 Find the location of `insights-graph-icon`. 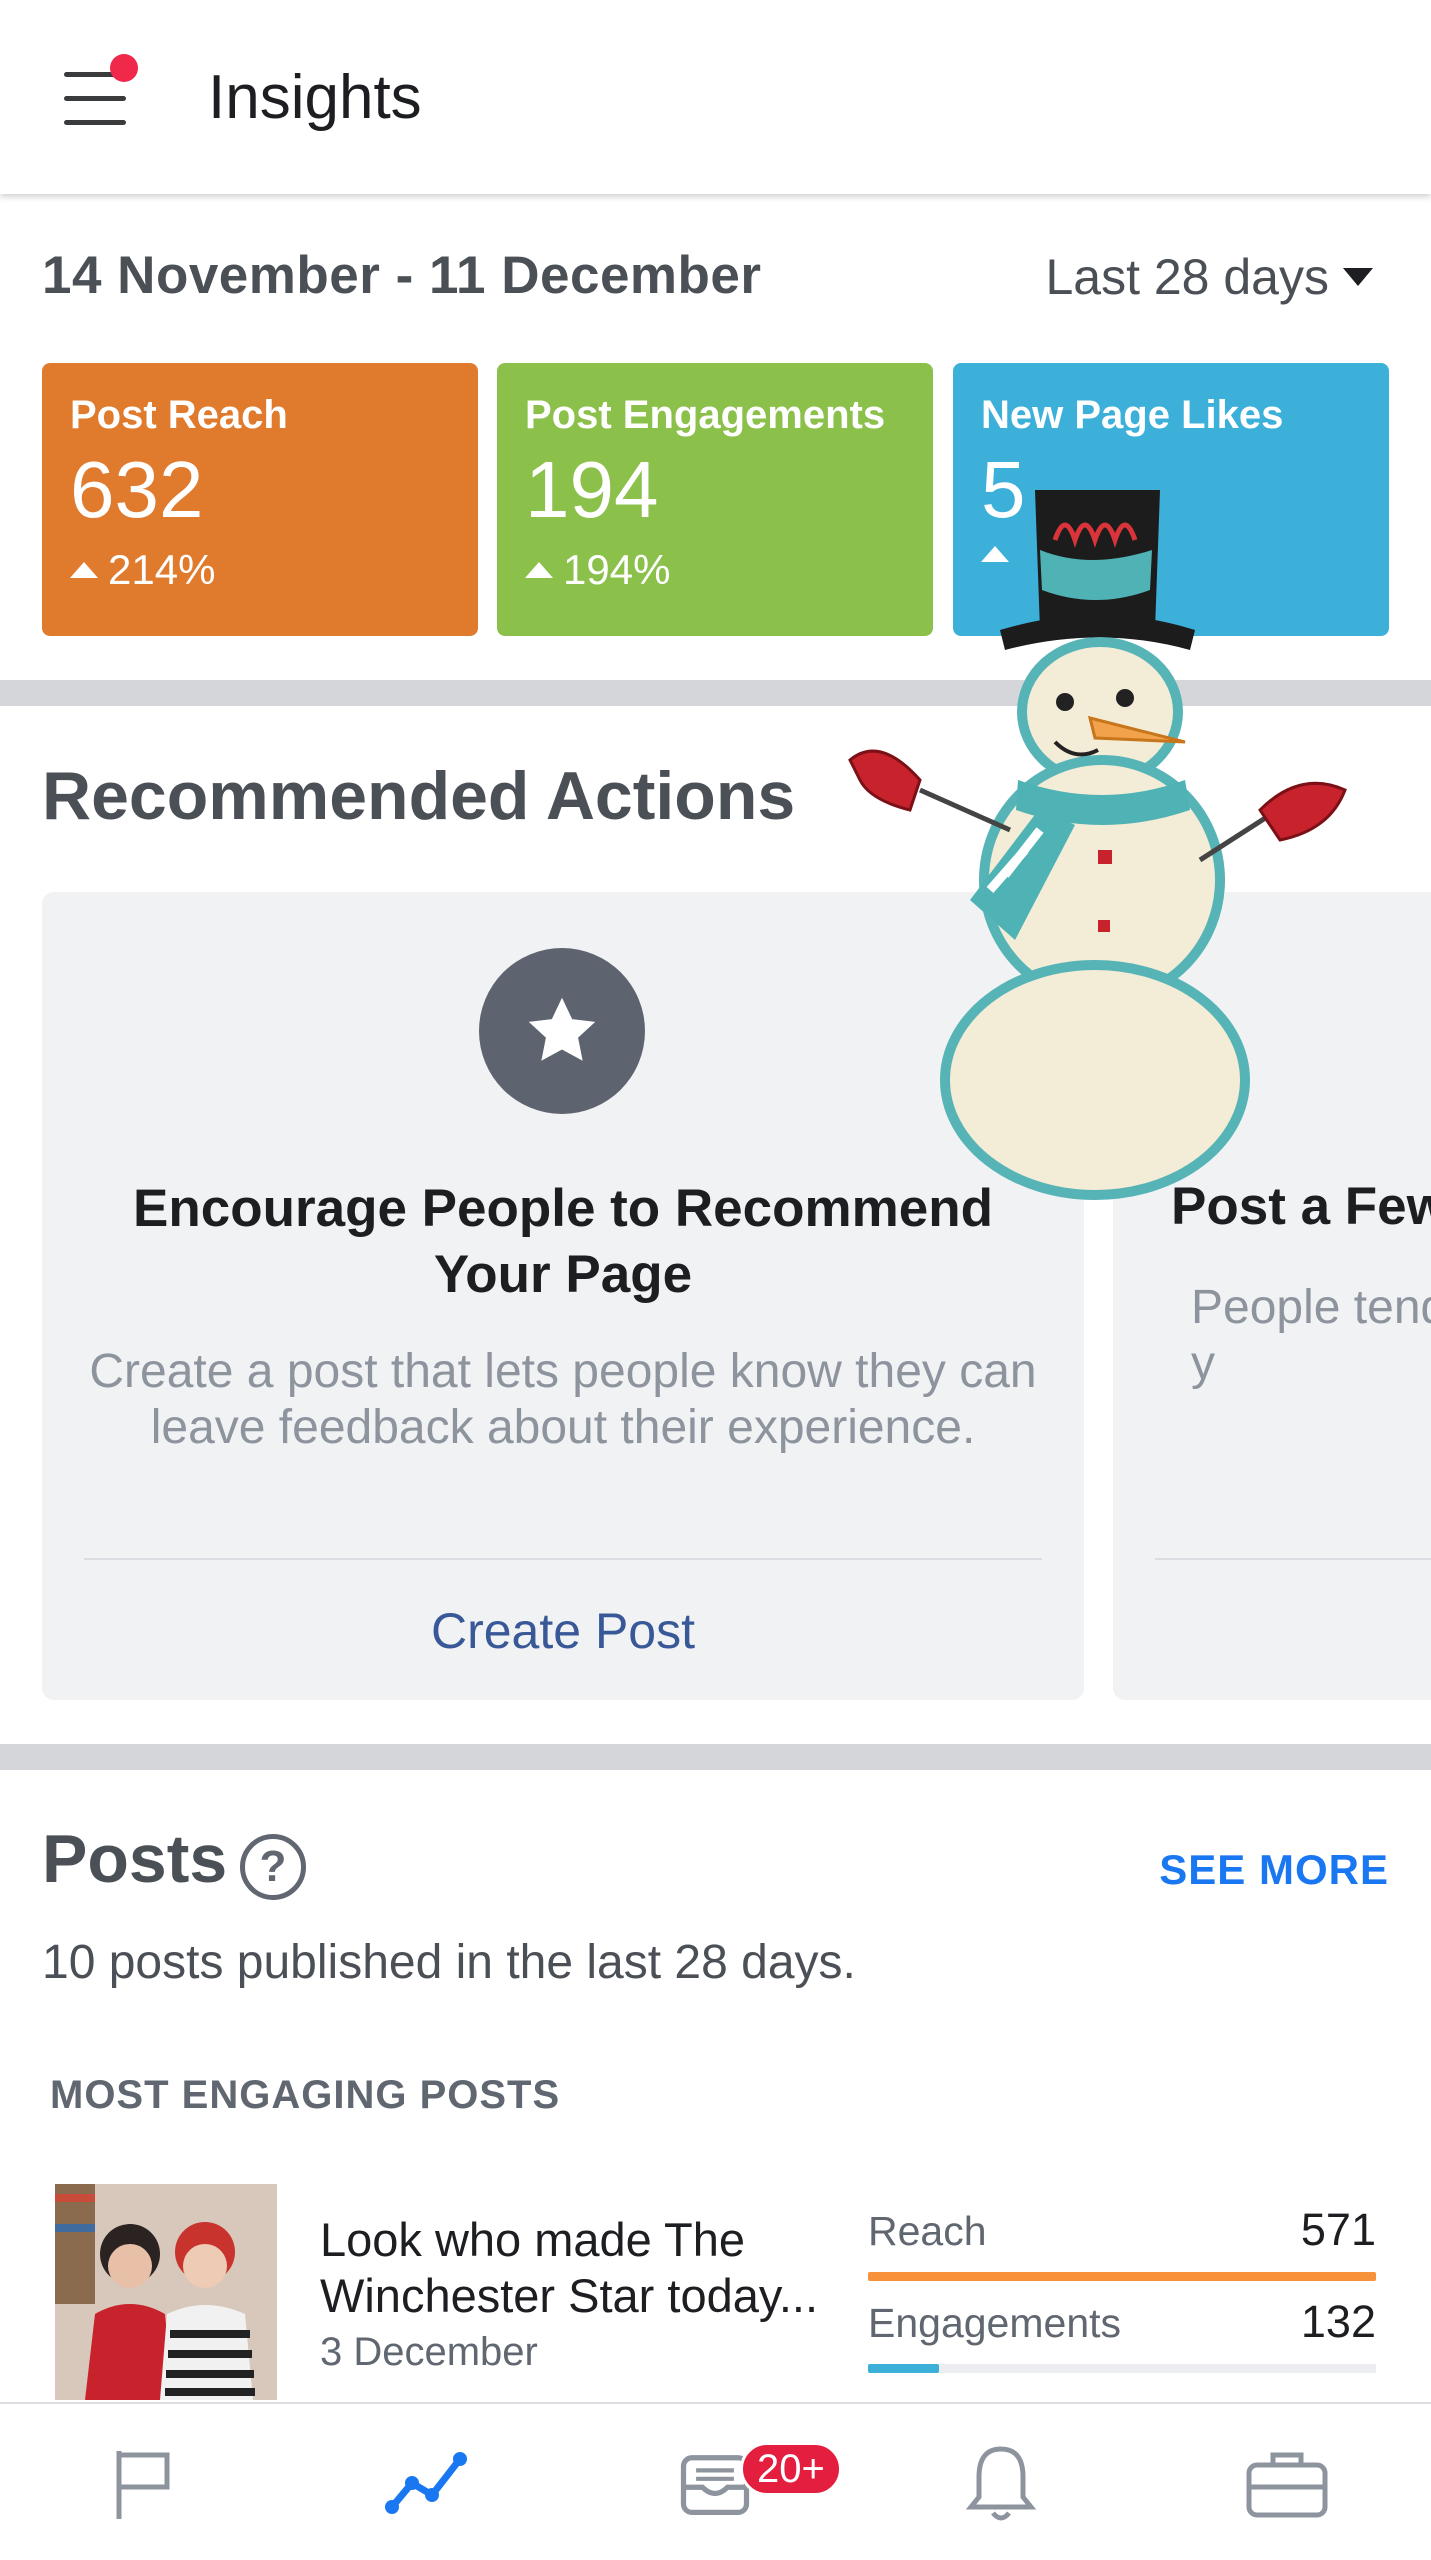

insights-graph-icon is located at coordinates (426, 2483).